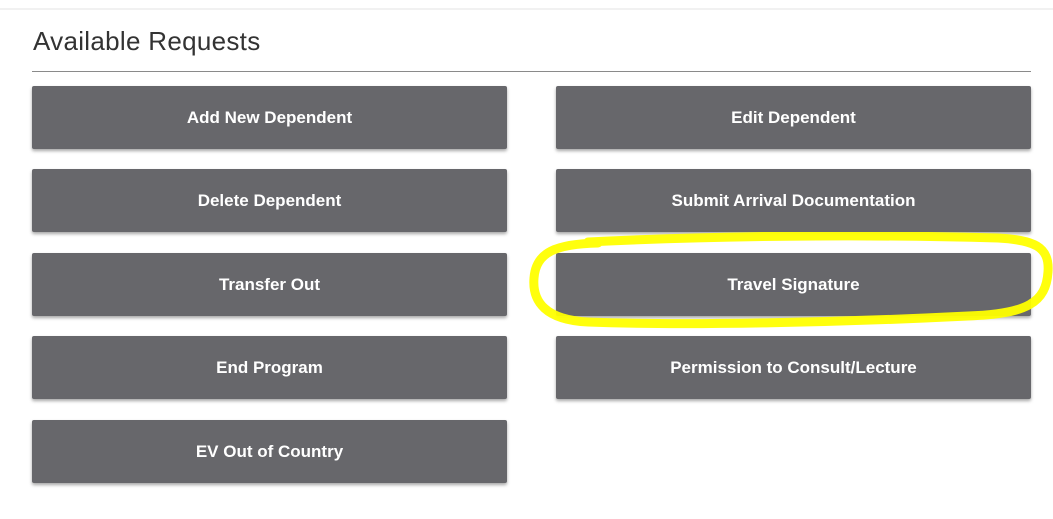 The height and width of the screenshot is (519, 1053). I want to click on title-divider, so click(531, 71).